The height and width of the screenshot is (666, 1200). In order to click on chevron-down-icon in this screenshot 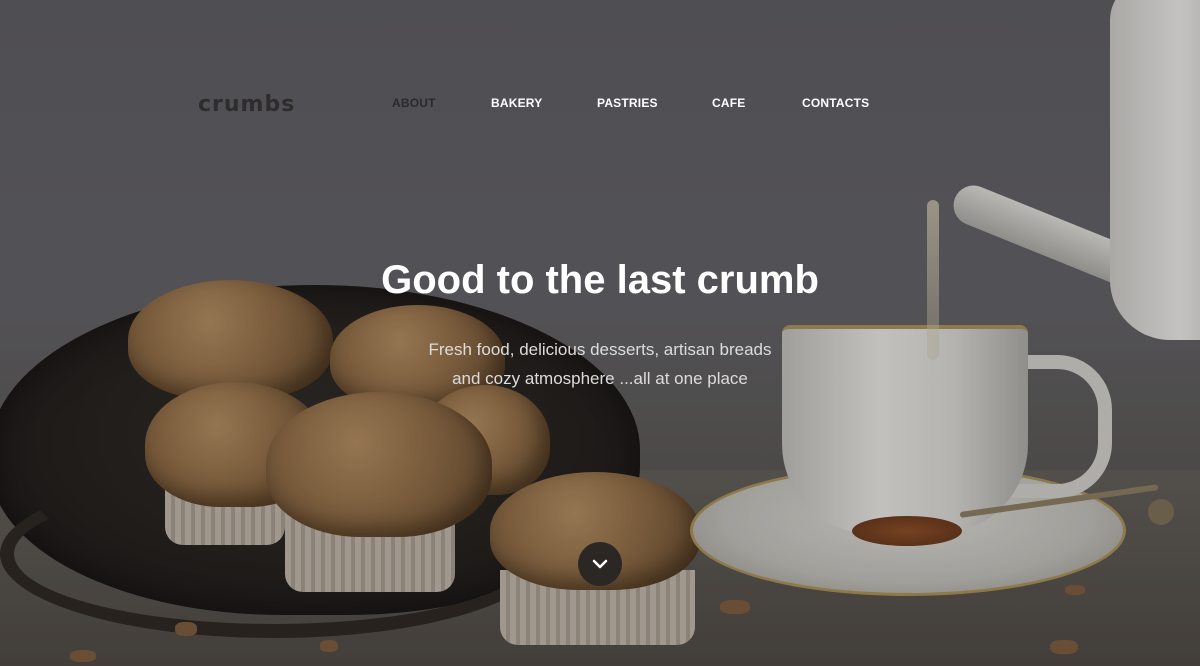, I will do `click(600, 564)`.